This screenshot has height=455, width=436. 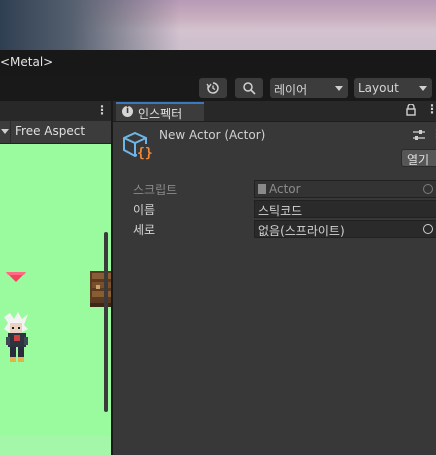 What do you see at coordinates (155, 190) in the screenshot?
I see `script-label: 스크립트` at bounding box center [155, 190].